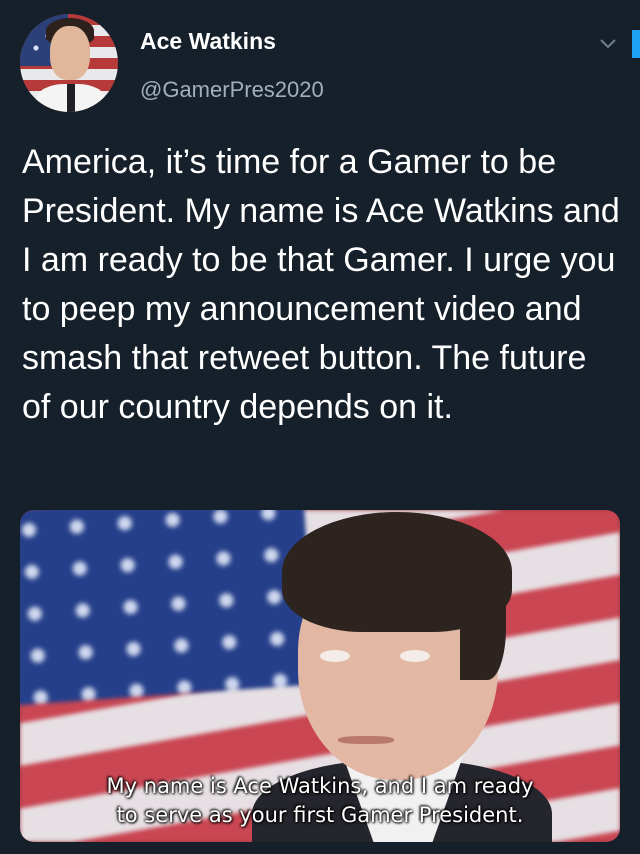 Image resolution: width=640 pixels, height=854 pixels. I want to click on avatar-face, so click(70, 53).